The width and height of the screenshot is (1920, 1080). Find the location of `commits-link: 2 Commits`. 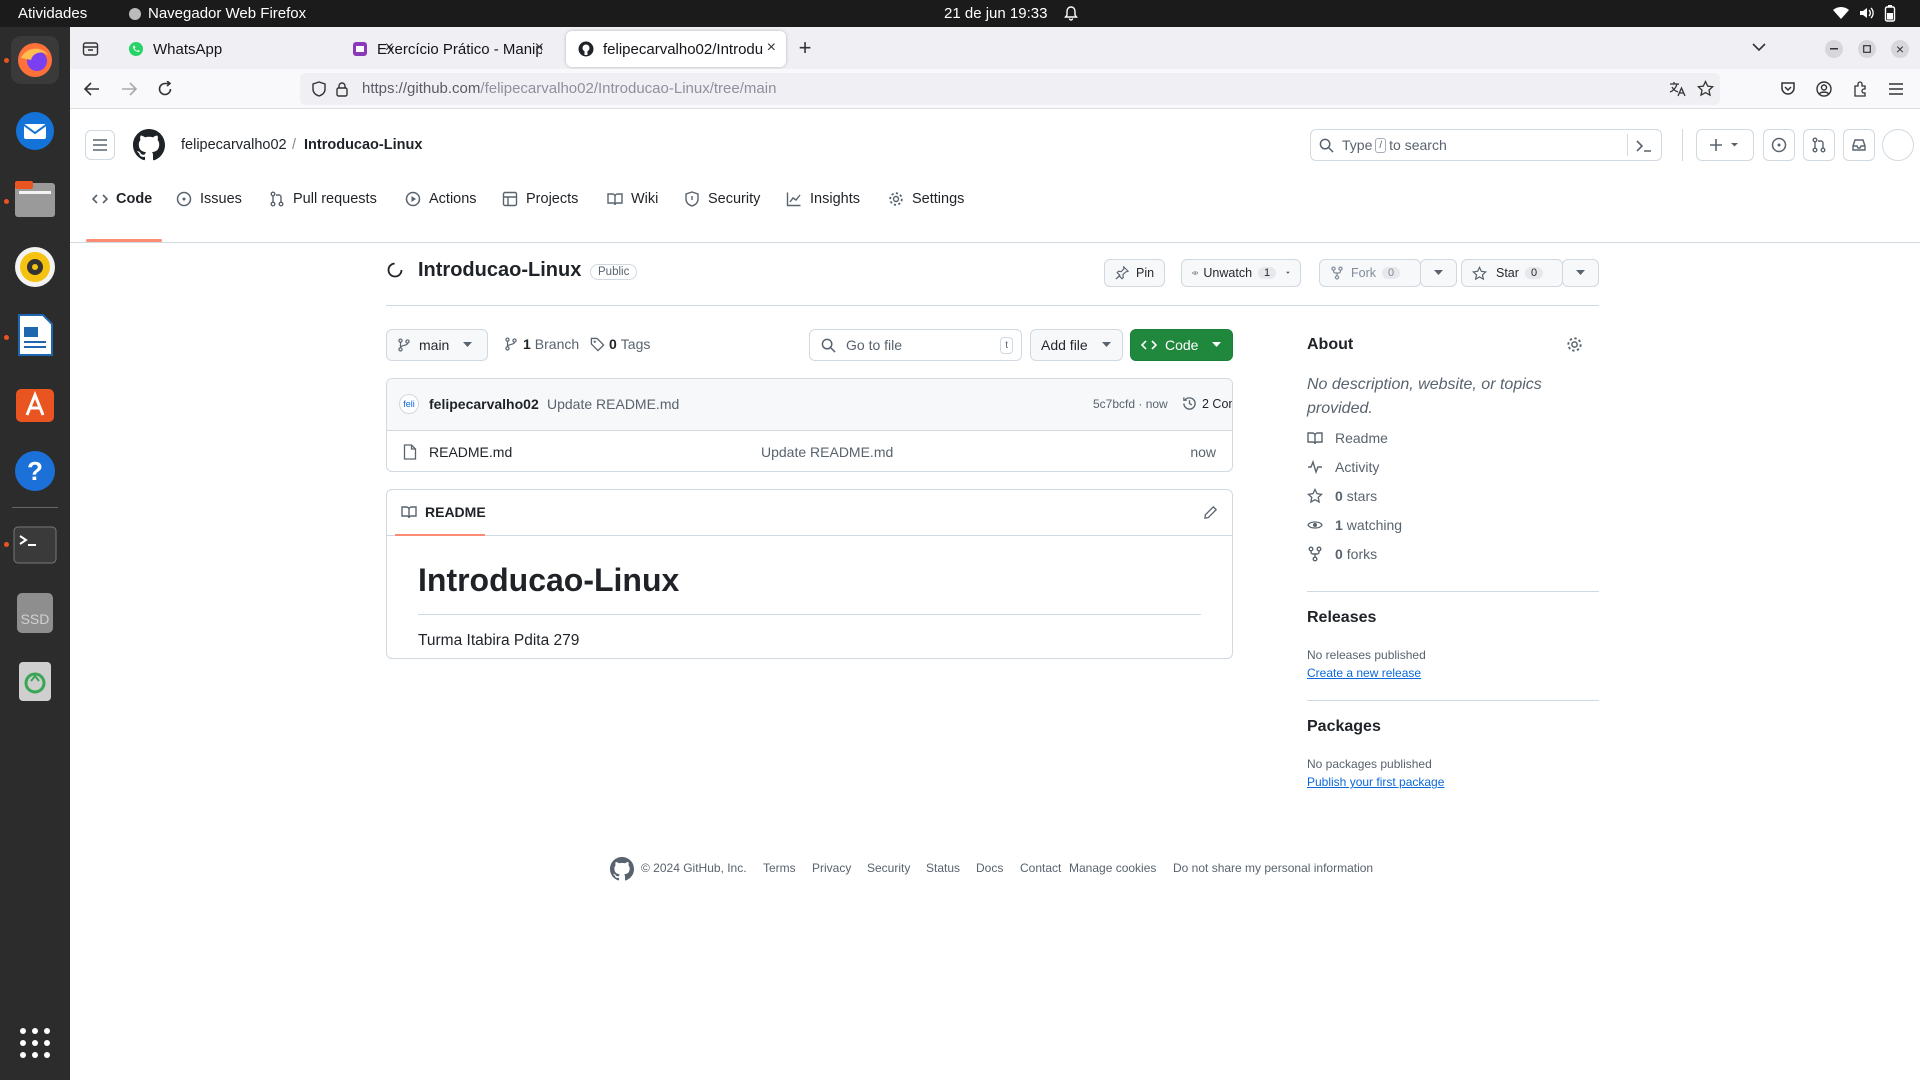

commits-link: 2 Commits is located at coordinates (1207, 403).